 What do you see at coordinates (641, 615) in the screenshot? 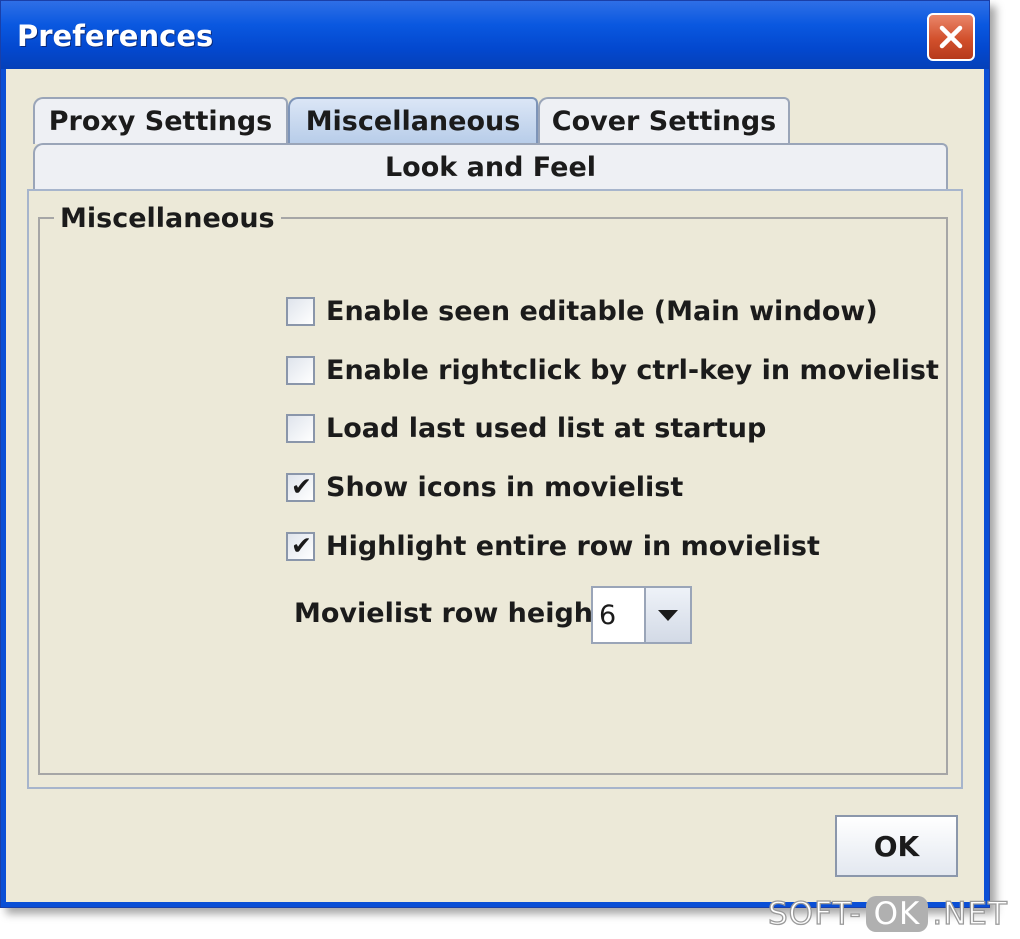
I see `row-height-combobox: 6` at bounding box center [641, 615].